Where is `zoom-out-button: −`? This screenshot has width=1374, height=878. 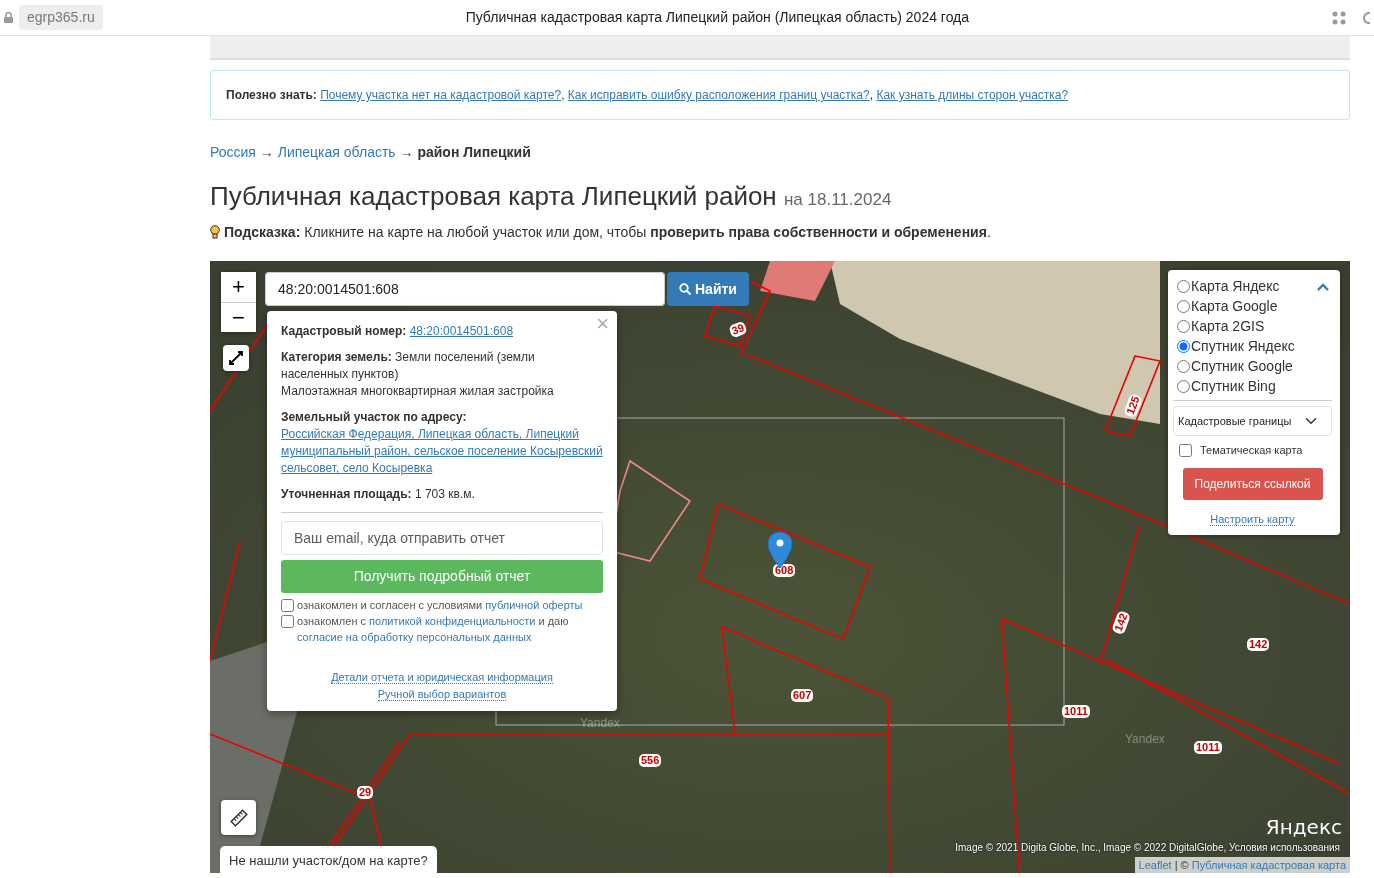 zoom-out-button: − is located at coordinates (238, 317).